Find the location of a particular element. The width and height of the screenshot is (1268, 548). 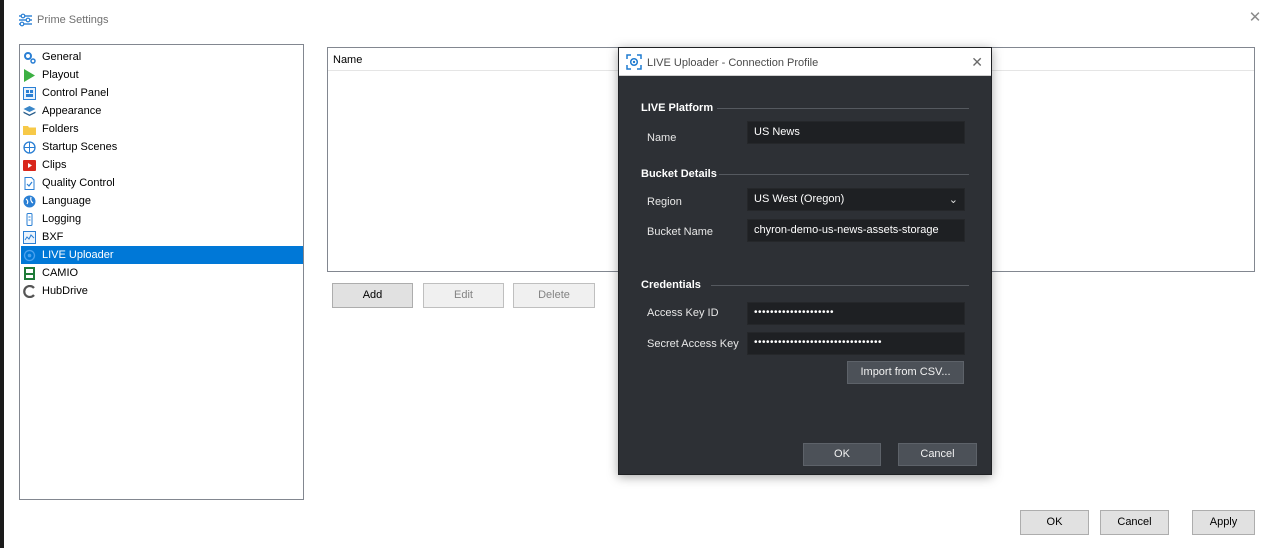

secret-key-input: •••••••••••••••••••••••••••••••• is located at coordinates (856, 343).